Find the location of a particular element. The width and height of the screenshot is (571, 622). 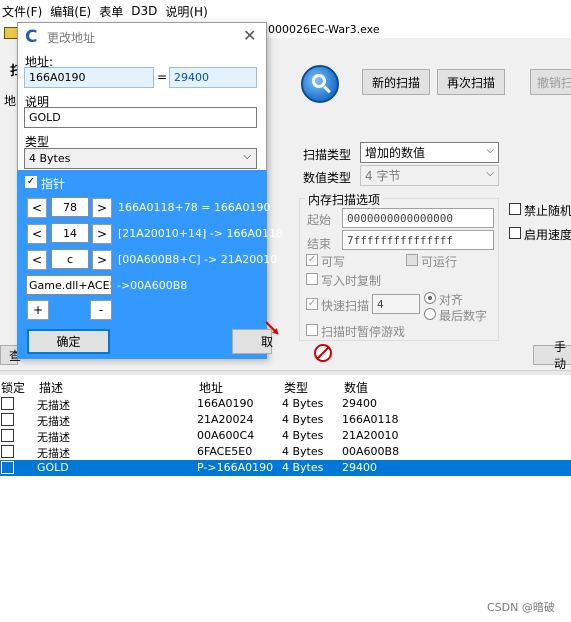

disable-random-checkbox is located at coordinates (515, 209).